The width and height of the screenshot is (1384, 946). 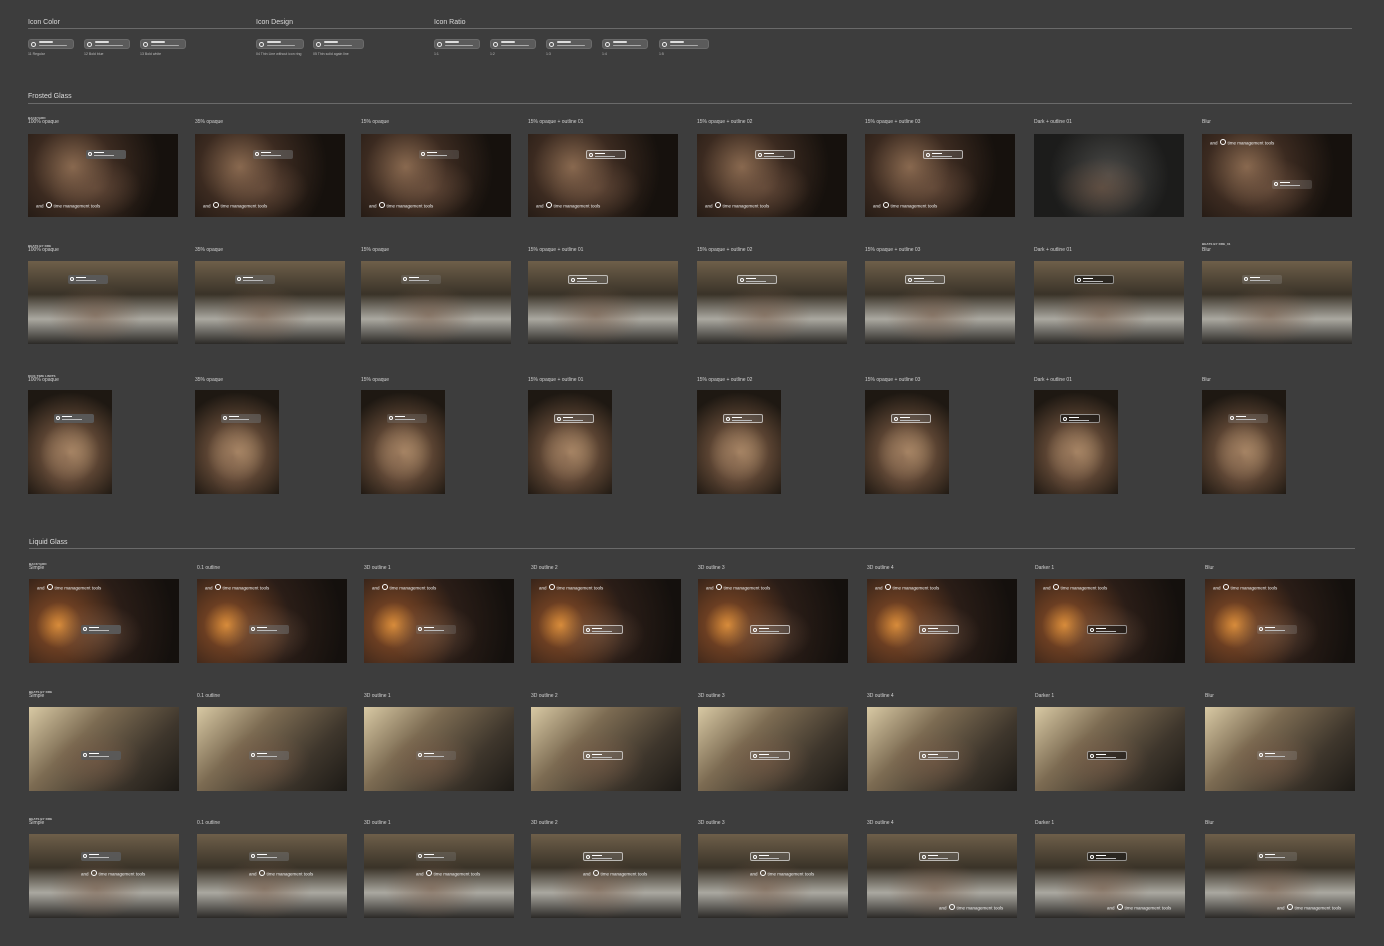 What do you see at coordinates (43, 250) in the screenshot?
I see `variant-label: 100% opaque` at bounding box center [43, 250].